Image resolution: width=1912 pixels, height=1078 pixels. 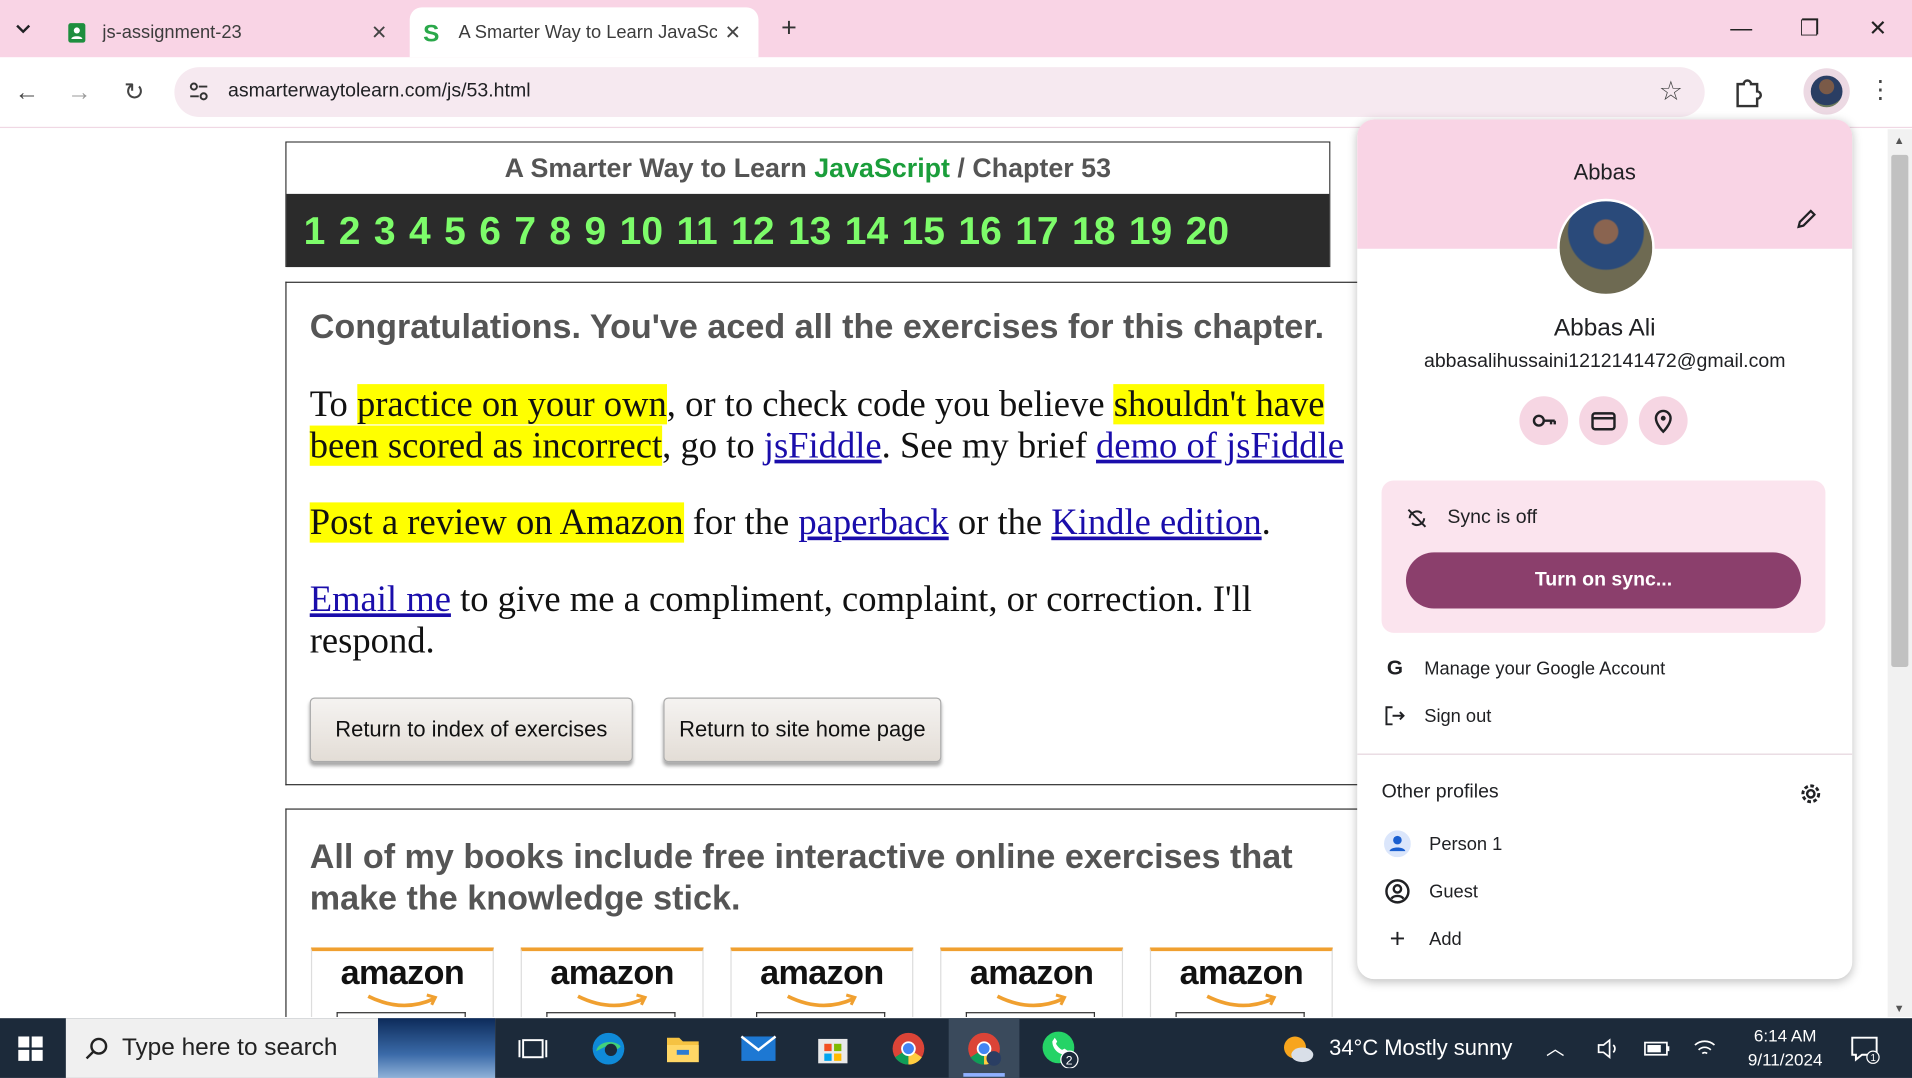 I want to click on tab-smarter-way: S A Smarter Way to Learn JavaScr ✕, so click(x=584, y=32).